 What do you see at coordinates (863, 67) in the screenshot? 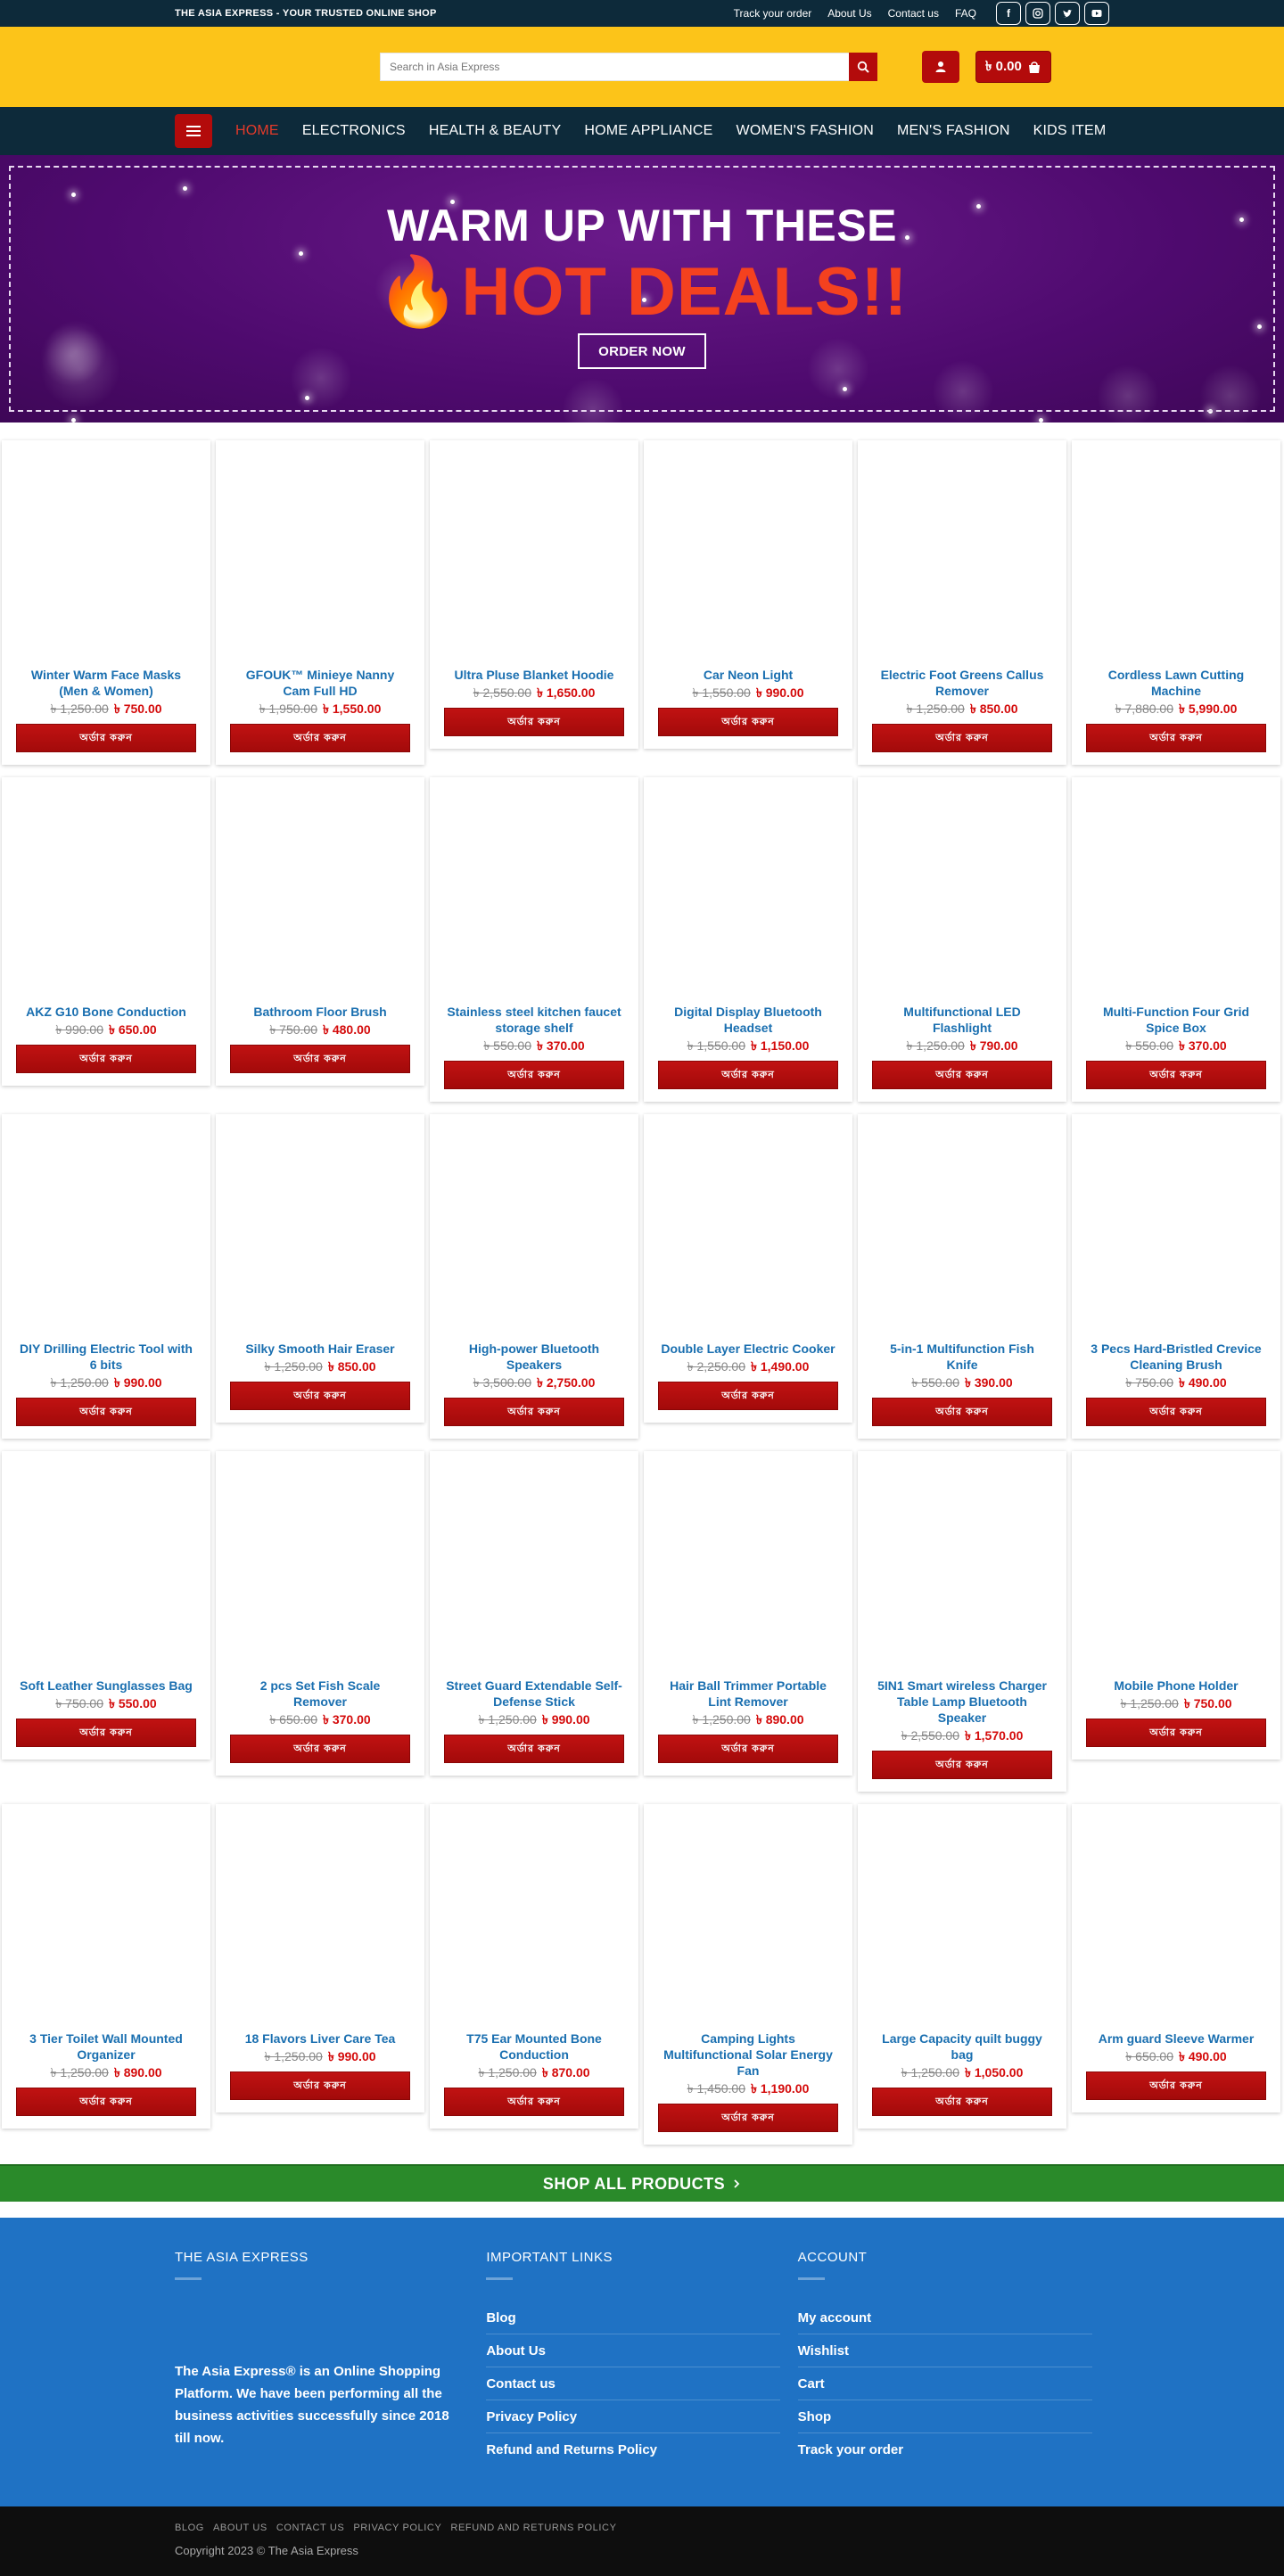
I see `search-button` at bounding box center [863, 67].